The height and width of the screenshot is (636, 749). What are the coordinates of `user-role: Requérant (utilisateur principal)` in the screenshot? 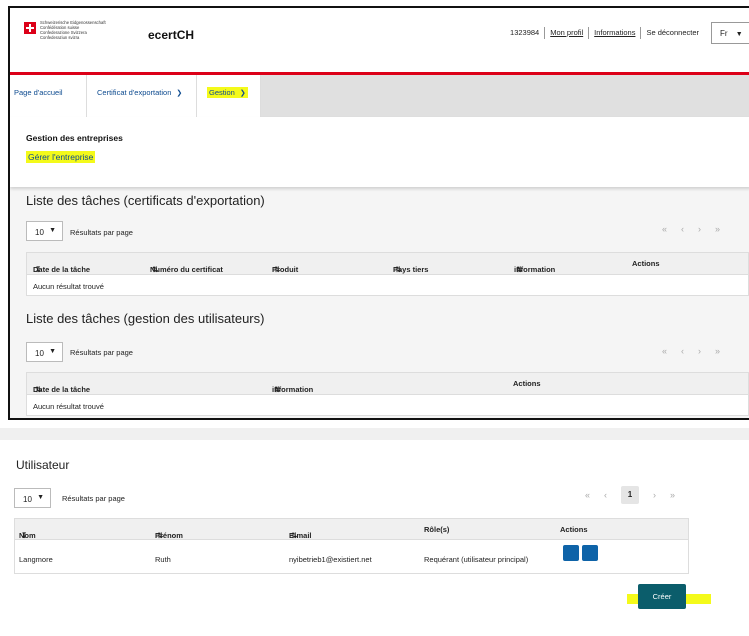 It's located at (476, 559).